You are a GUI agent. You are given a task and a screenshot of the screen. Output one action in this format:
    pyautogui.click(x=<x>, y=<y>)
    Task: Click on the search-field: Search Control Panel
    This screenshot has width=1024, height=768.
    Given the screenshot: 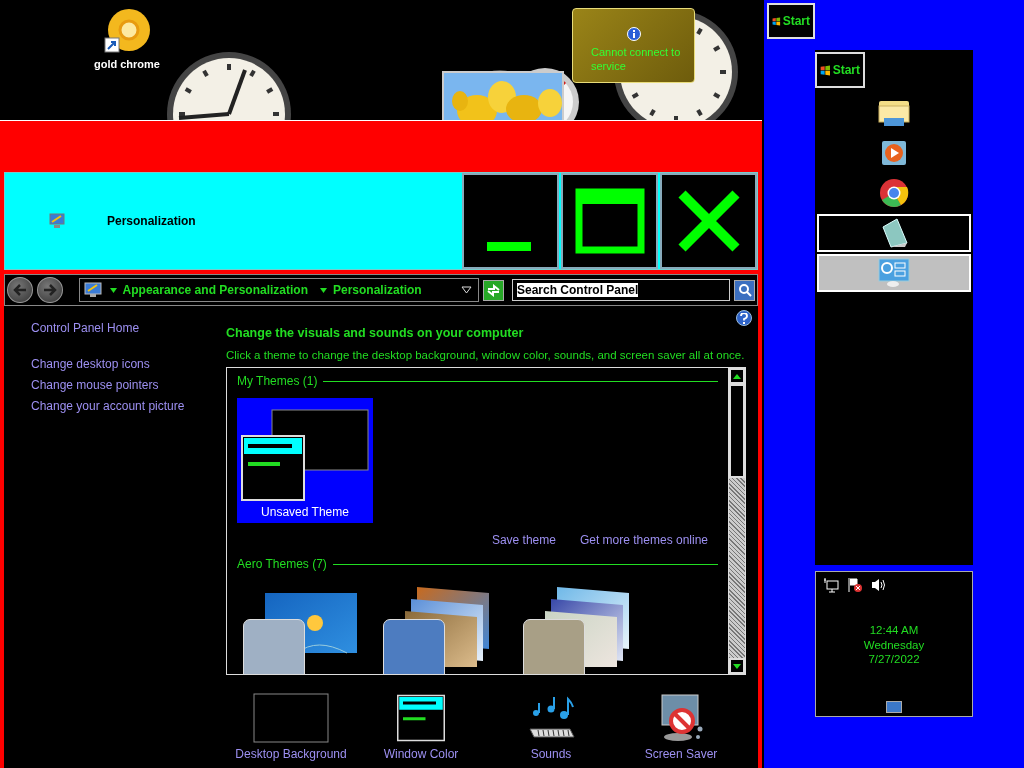 What is the action you would take?
    pyautogui.click(x=621, y=290)
    